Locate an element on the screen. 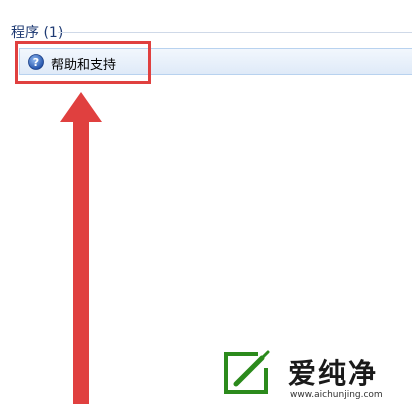  watermark-logo-icon is located at coordinates (247, 372).